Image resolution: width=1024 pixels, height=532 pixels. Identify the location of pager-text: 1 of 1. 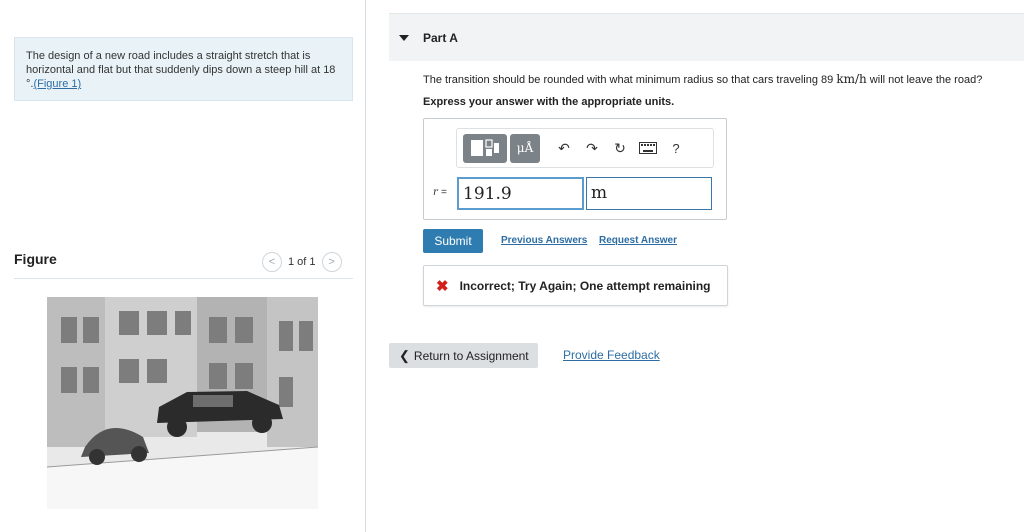
(302, 262).